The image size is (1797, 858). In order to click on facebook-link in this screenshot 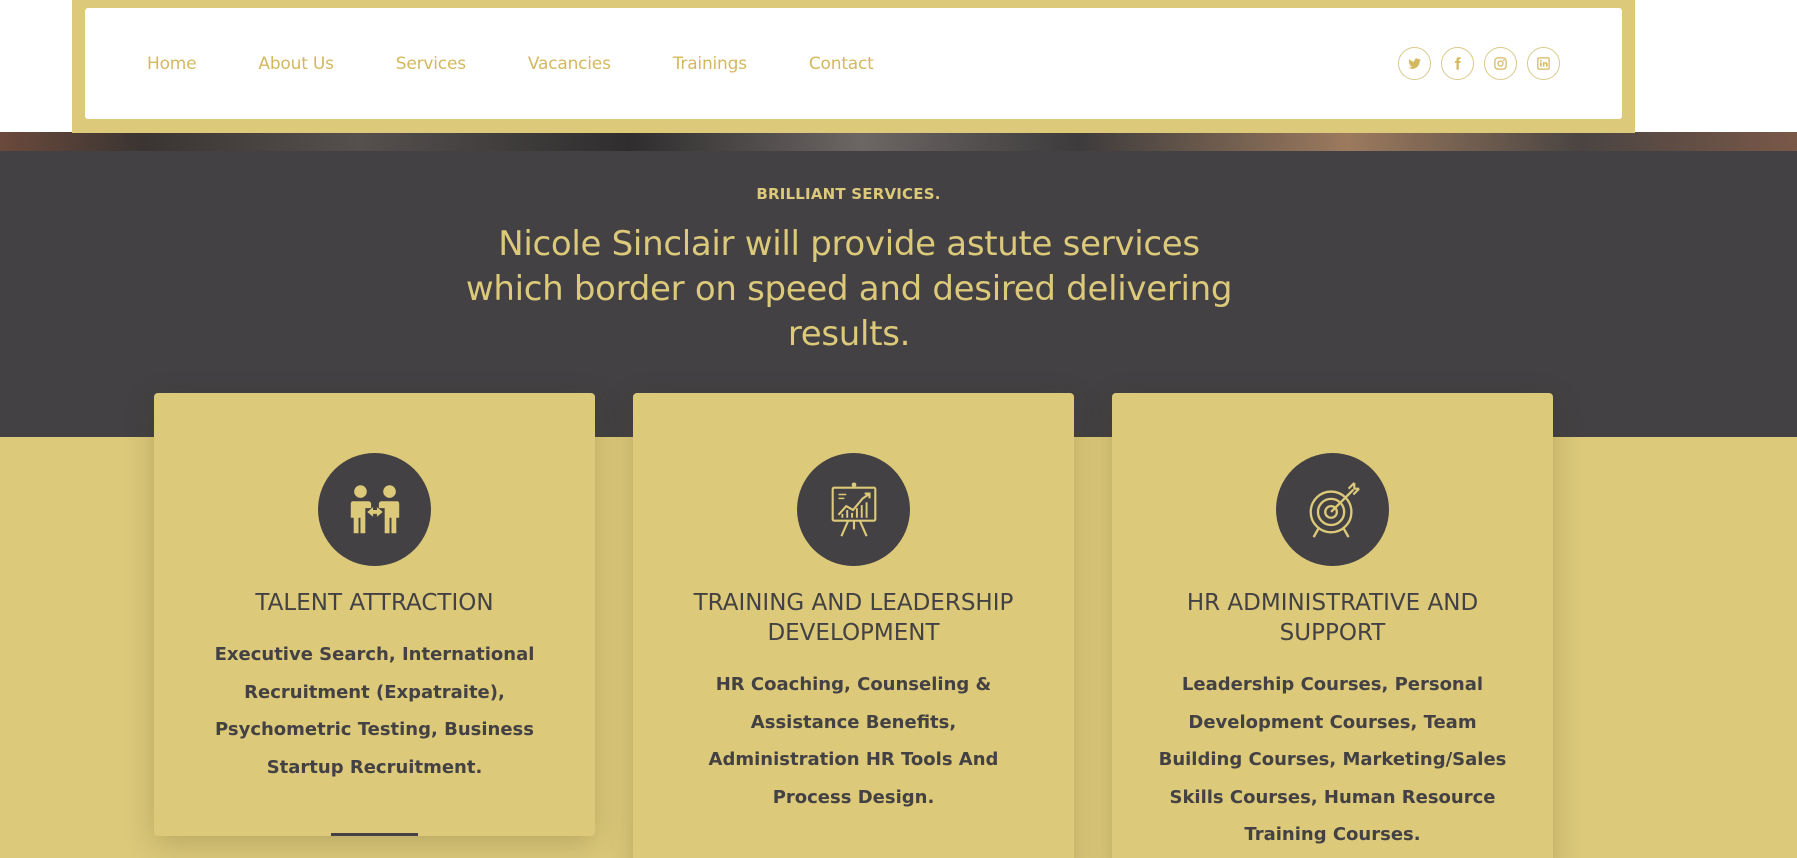, I will do `click(1457, 63)`.